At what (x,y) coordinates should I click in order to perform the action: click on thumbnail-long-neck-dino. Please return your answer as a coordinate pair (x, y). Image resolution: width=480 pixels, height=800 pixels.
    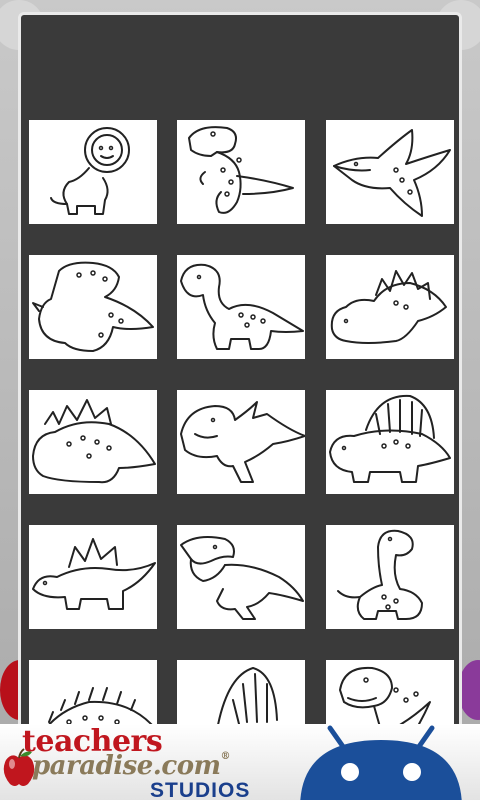
    Looking at the image, I should click on (390, 577).